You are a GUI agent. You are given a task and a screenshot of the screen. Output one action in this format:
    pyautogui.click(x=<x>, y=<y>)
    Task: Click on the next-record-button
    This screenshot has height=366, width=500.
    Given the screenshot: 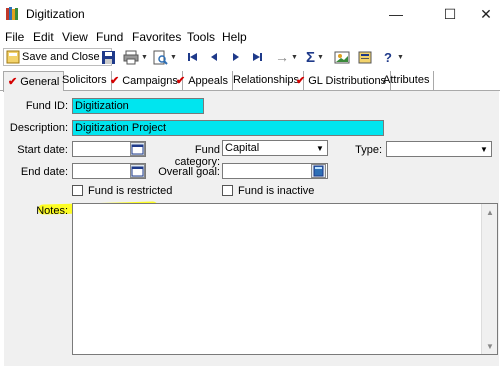 What is the action you would take?
    pyautogui.click(x=236, y=57)
    